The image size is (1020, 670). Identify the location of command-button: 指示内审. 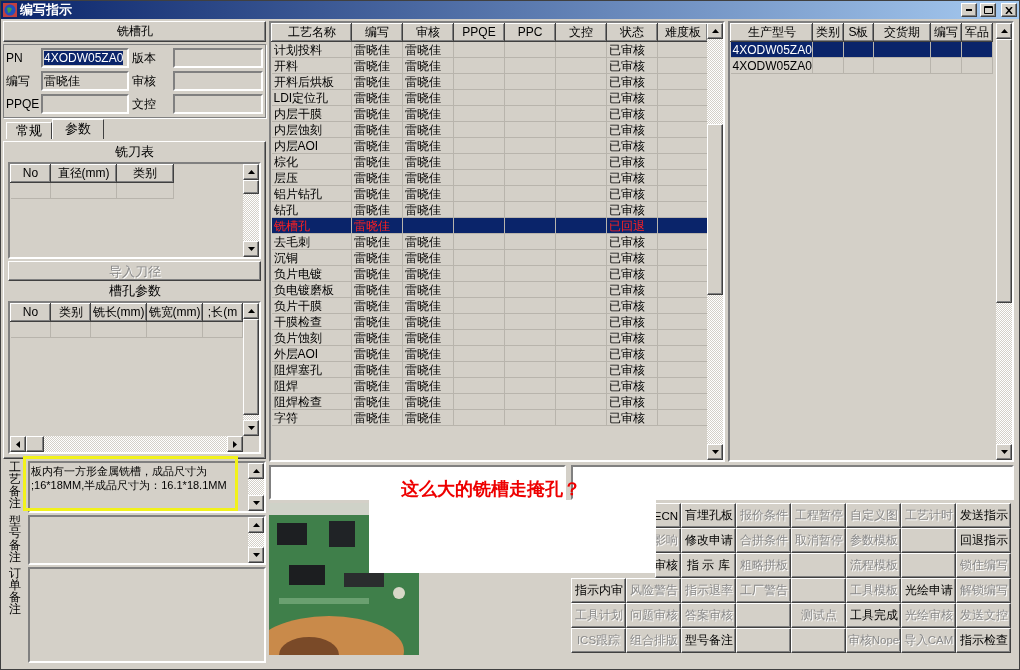
(598, 590).